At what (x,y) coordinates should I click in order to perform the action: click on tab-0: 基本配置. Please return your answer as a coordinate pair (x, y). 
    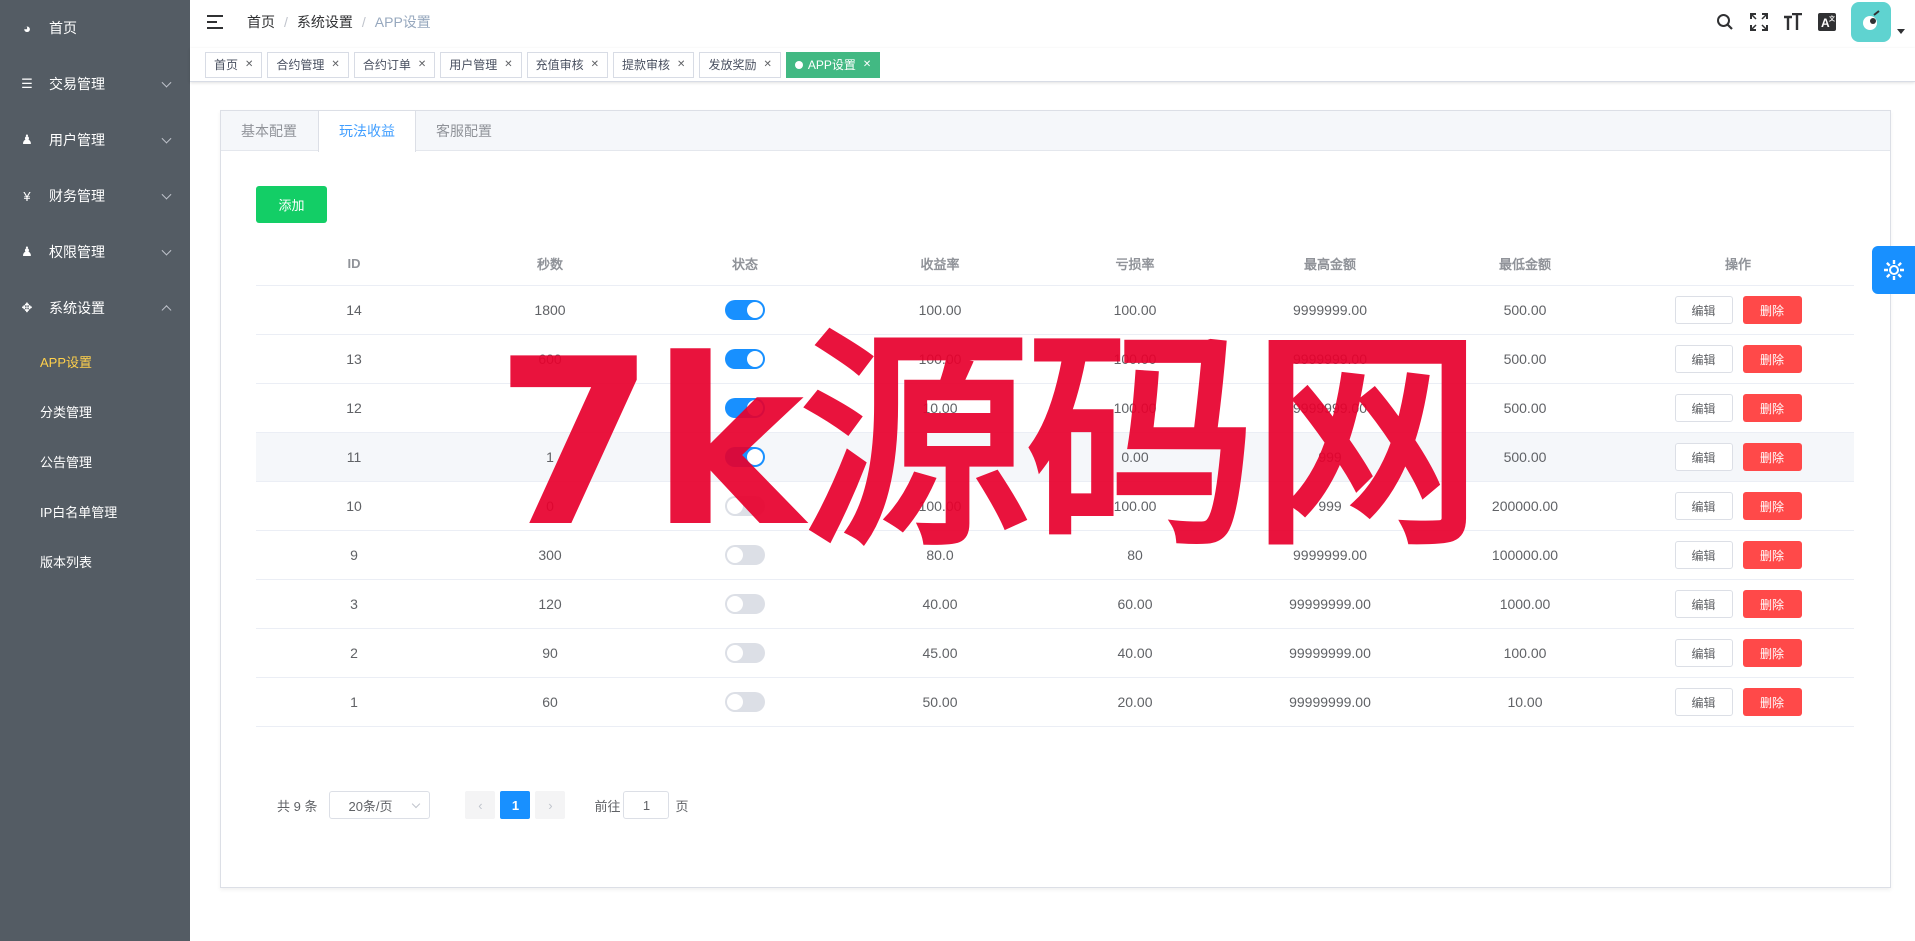
    Looking at the image, I should click on (269, 131).